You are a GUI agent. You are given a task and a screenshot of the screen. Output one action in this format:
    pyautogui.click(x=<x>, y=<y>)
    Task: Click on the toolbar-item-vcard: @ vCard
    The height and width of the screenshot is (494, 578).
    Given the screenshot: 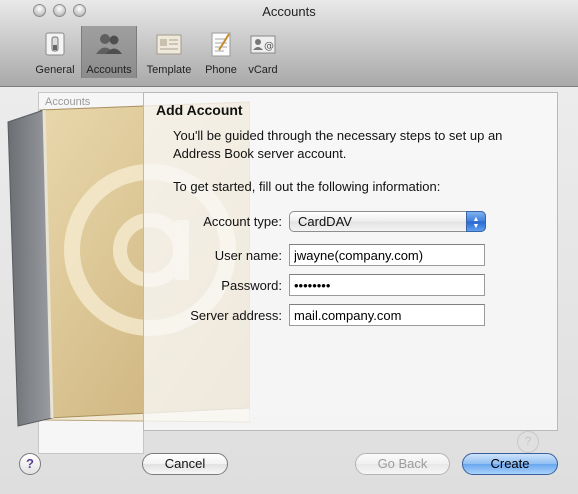 What is the action you would take?
    pyautogui.click(x=263, y=52)
    